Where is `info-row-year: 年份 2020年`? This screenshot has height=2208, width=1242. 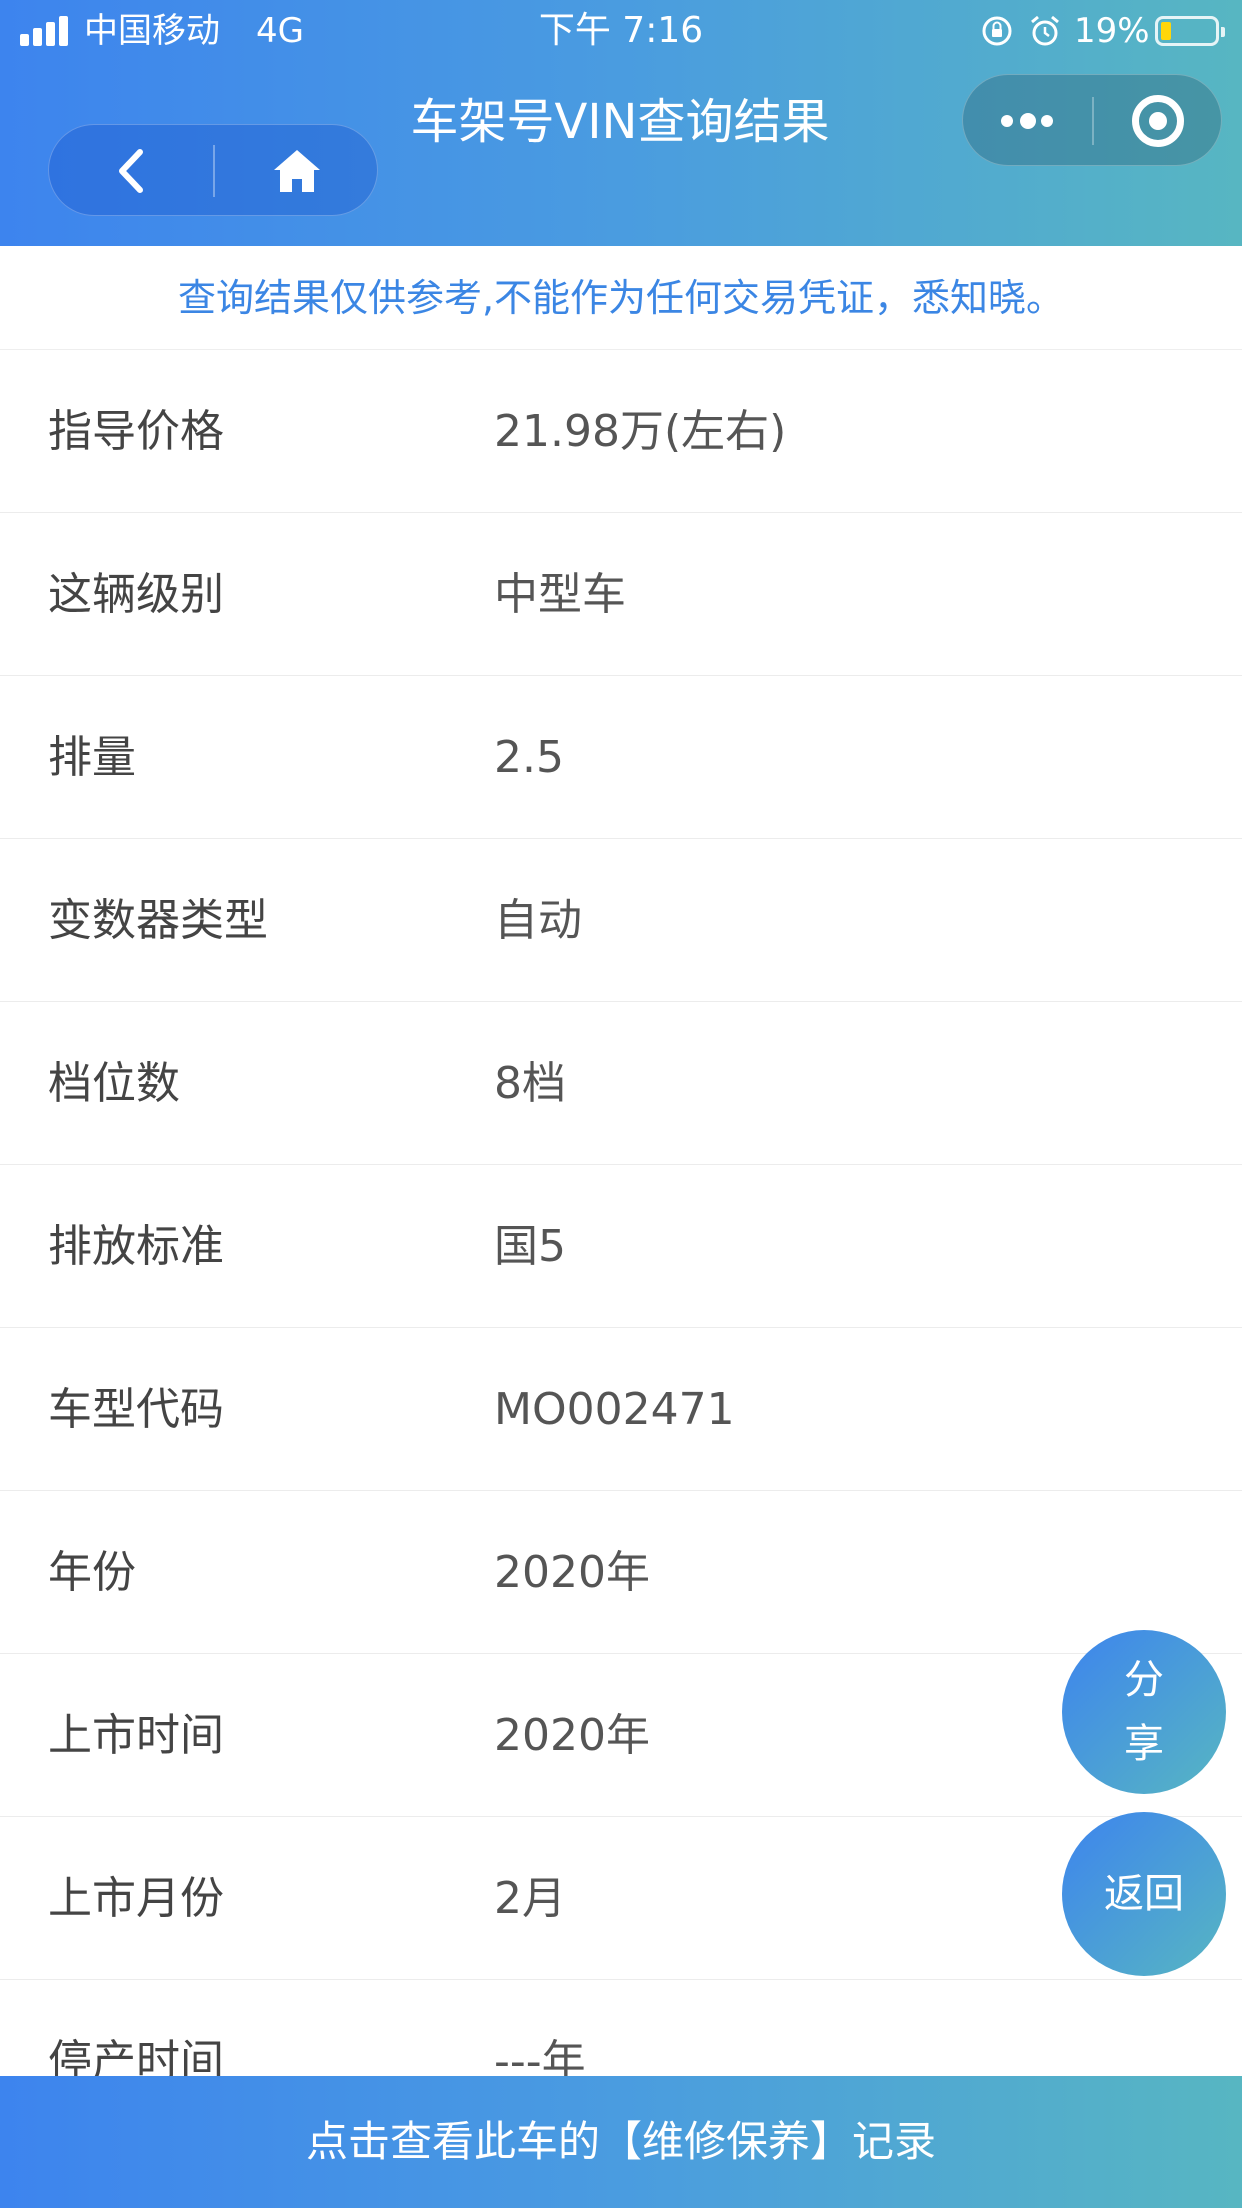 info-row-year: 年份 2020年 is located at coordinates (621, 1572).